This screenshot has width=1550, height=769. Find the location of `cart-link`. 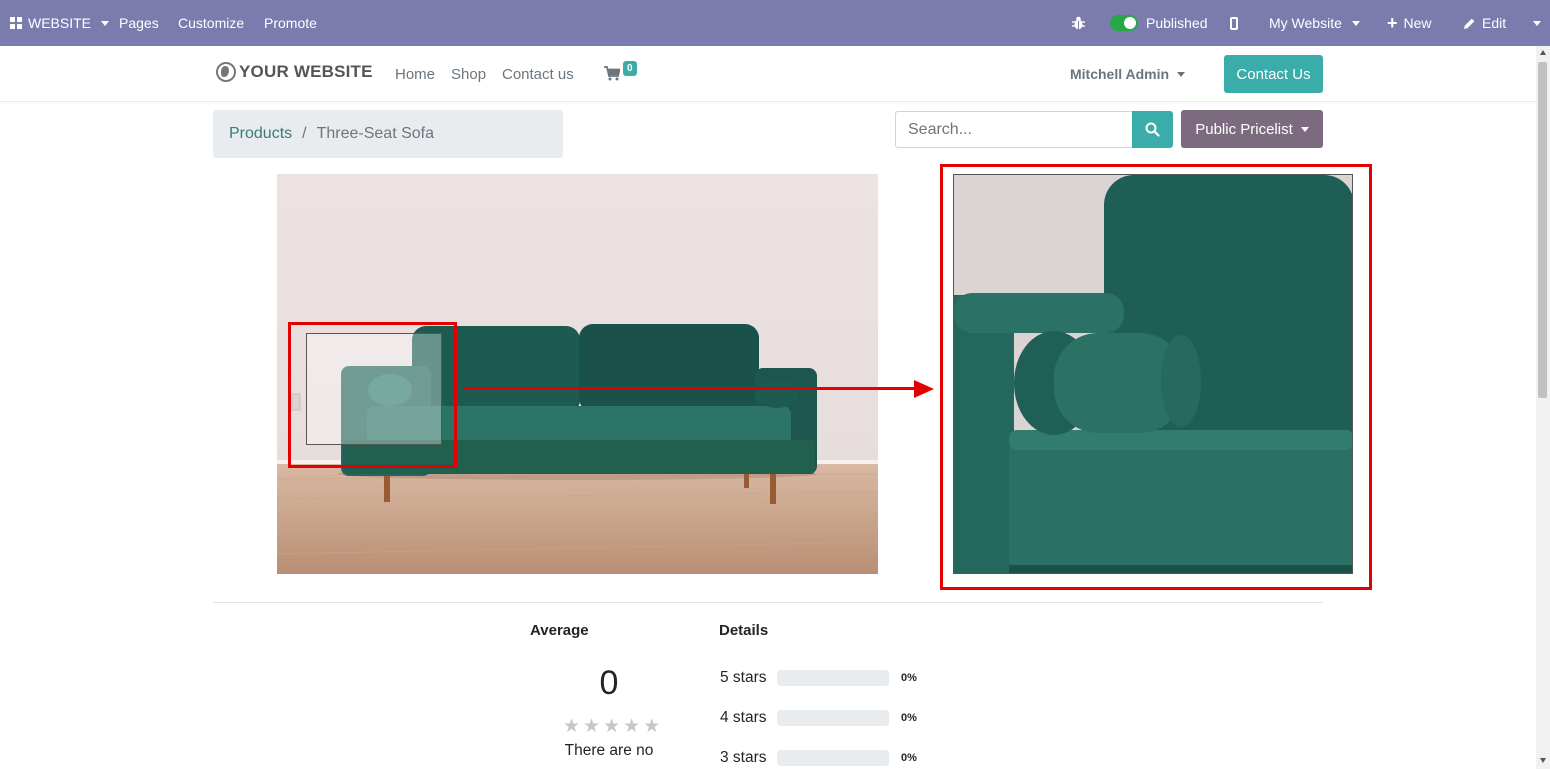

cart-link is located at coordinates (612, 76).